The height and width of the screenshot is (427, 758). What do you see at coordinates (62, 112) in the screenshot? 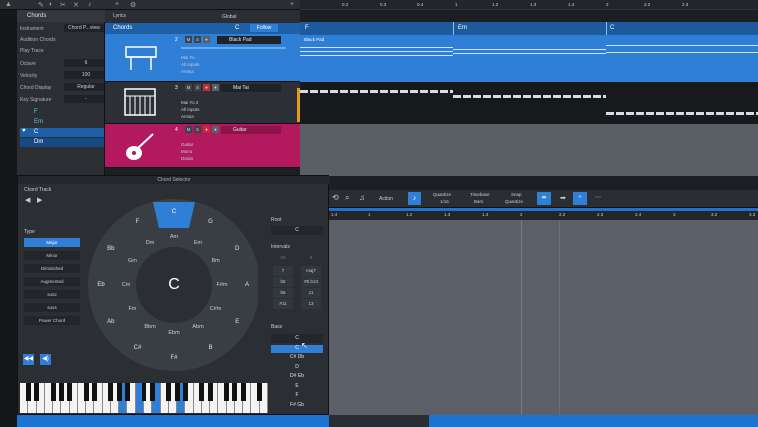
I see `chord-list-item: F` at bounding box center [62, 112].